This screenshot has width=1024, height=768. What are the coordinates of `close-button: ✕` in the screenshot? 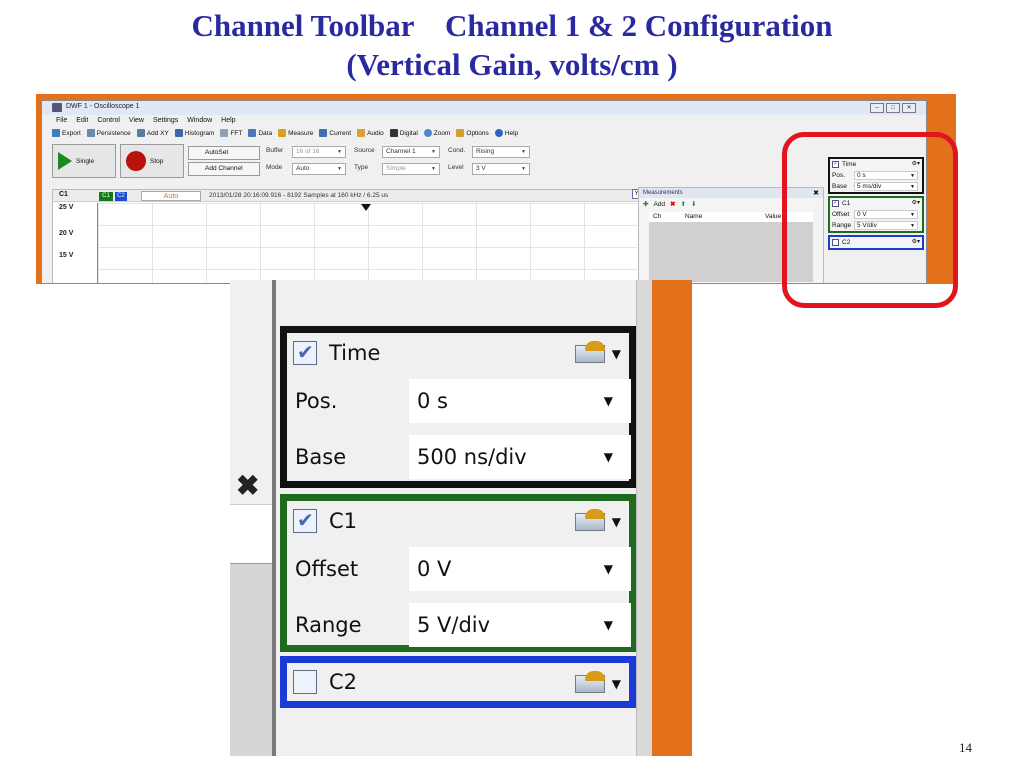 It's located at (909, 108).